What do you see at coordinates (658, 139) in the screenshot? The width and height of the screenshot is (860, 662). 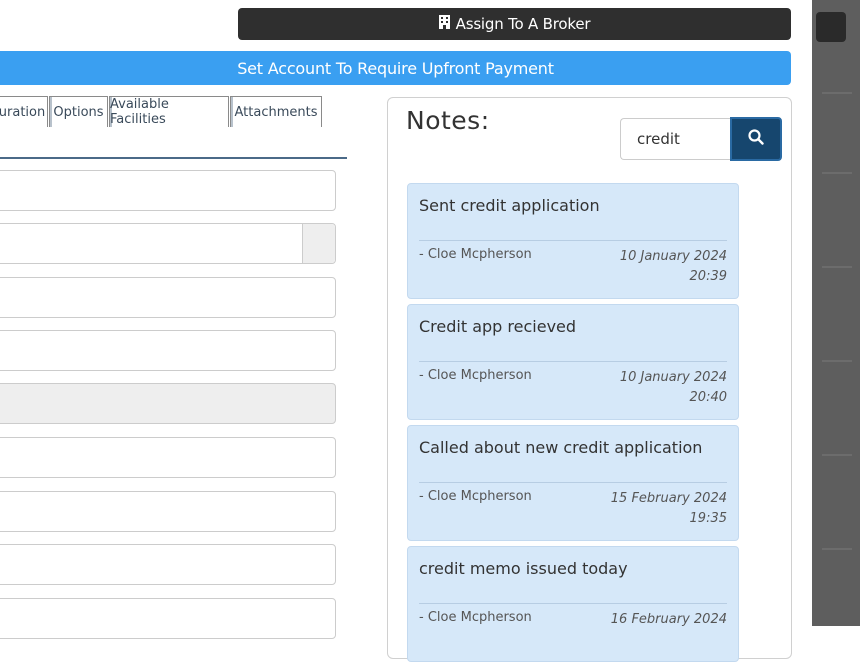 I see `notes-search-value: credit` at bounding box center [658, 139].